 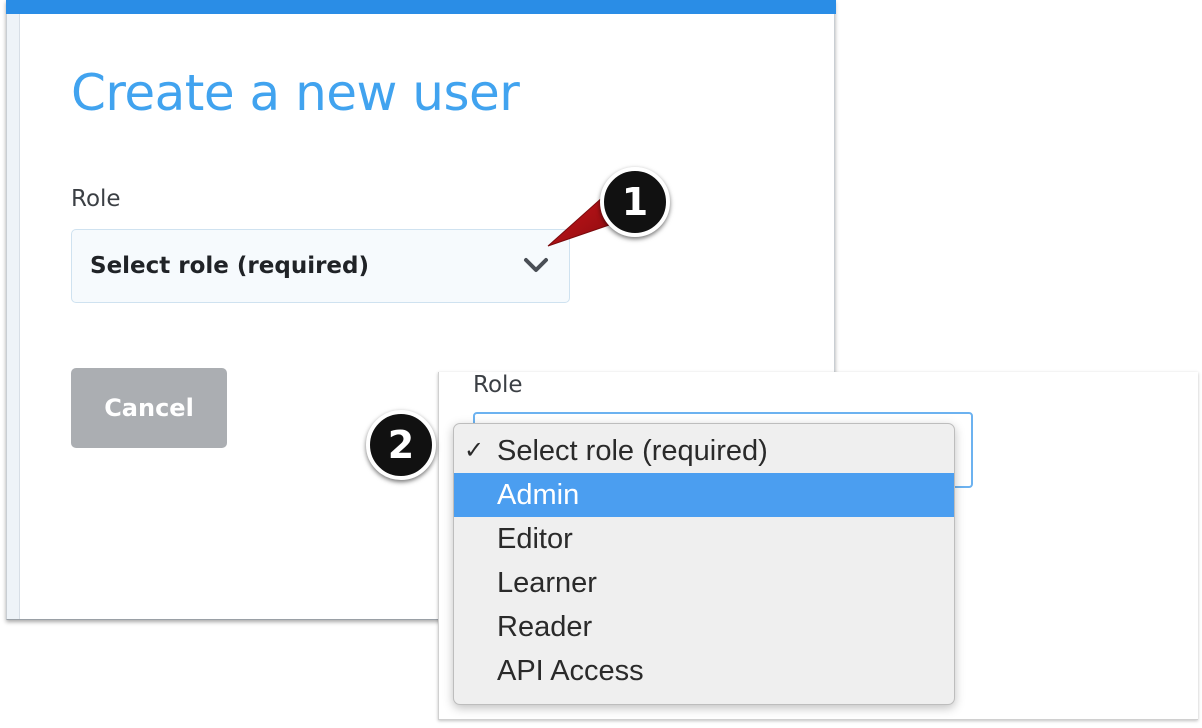 I want to click on role-option-admin: Admin, so click(x=704, y=495).